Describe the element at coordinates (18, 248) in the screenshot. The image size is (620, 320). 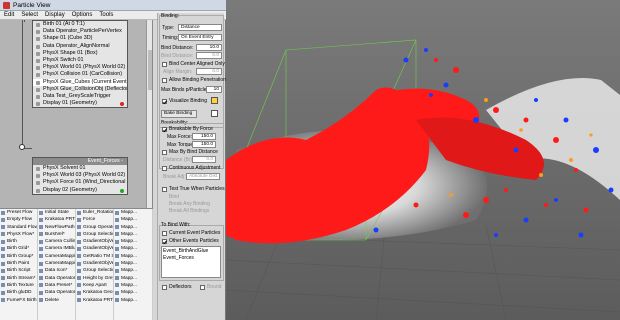
I see `depot-item: Birth Grid*` at that location.